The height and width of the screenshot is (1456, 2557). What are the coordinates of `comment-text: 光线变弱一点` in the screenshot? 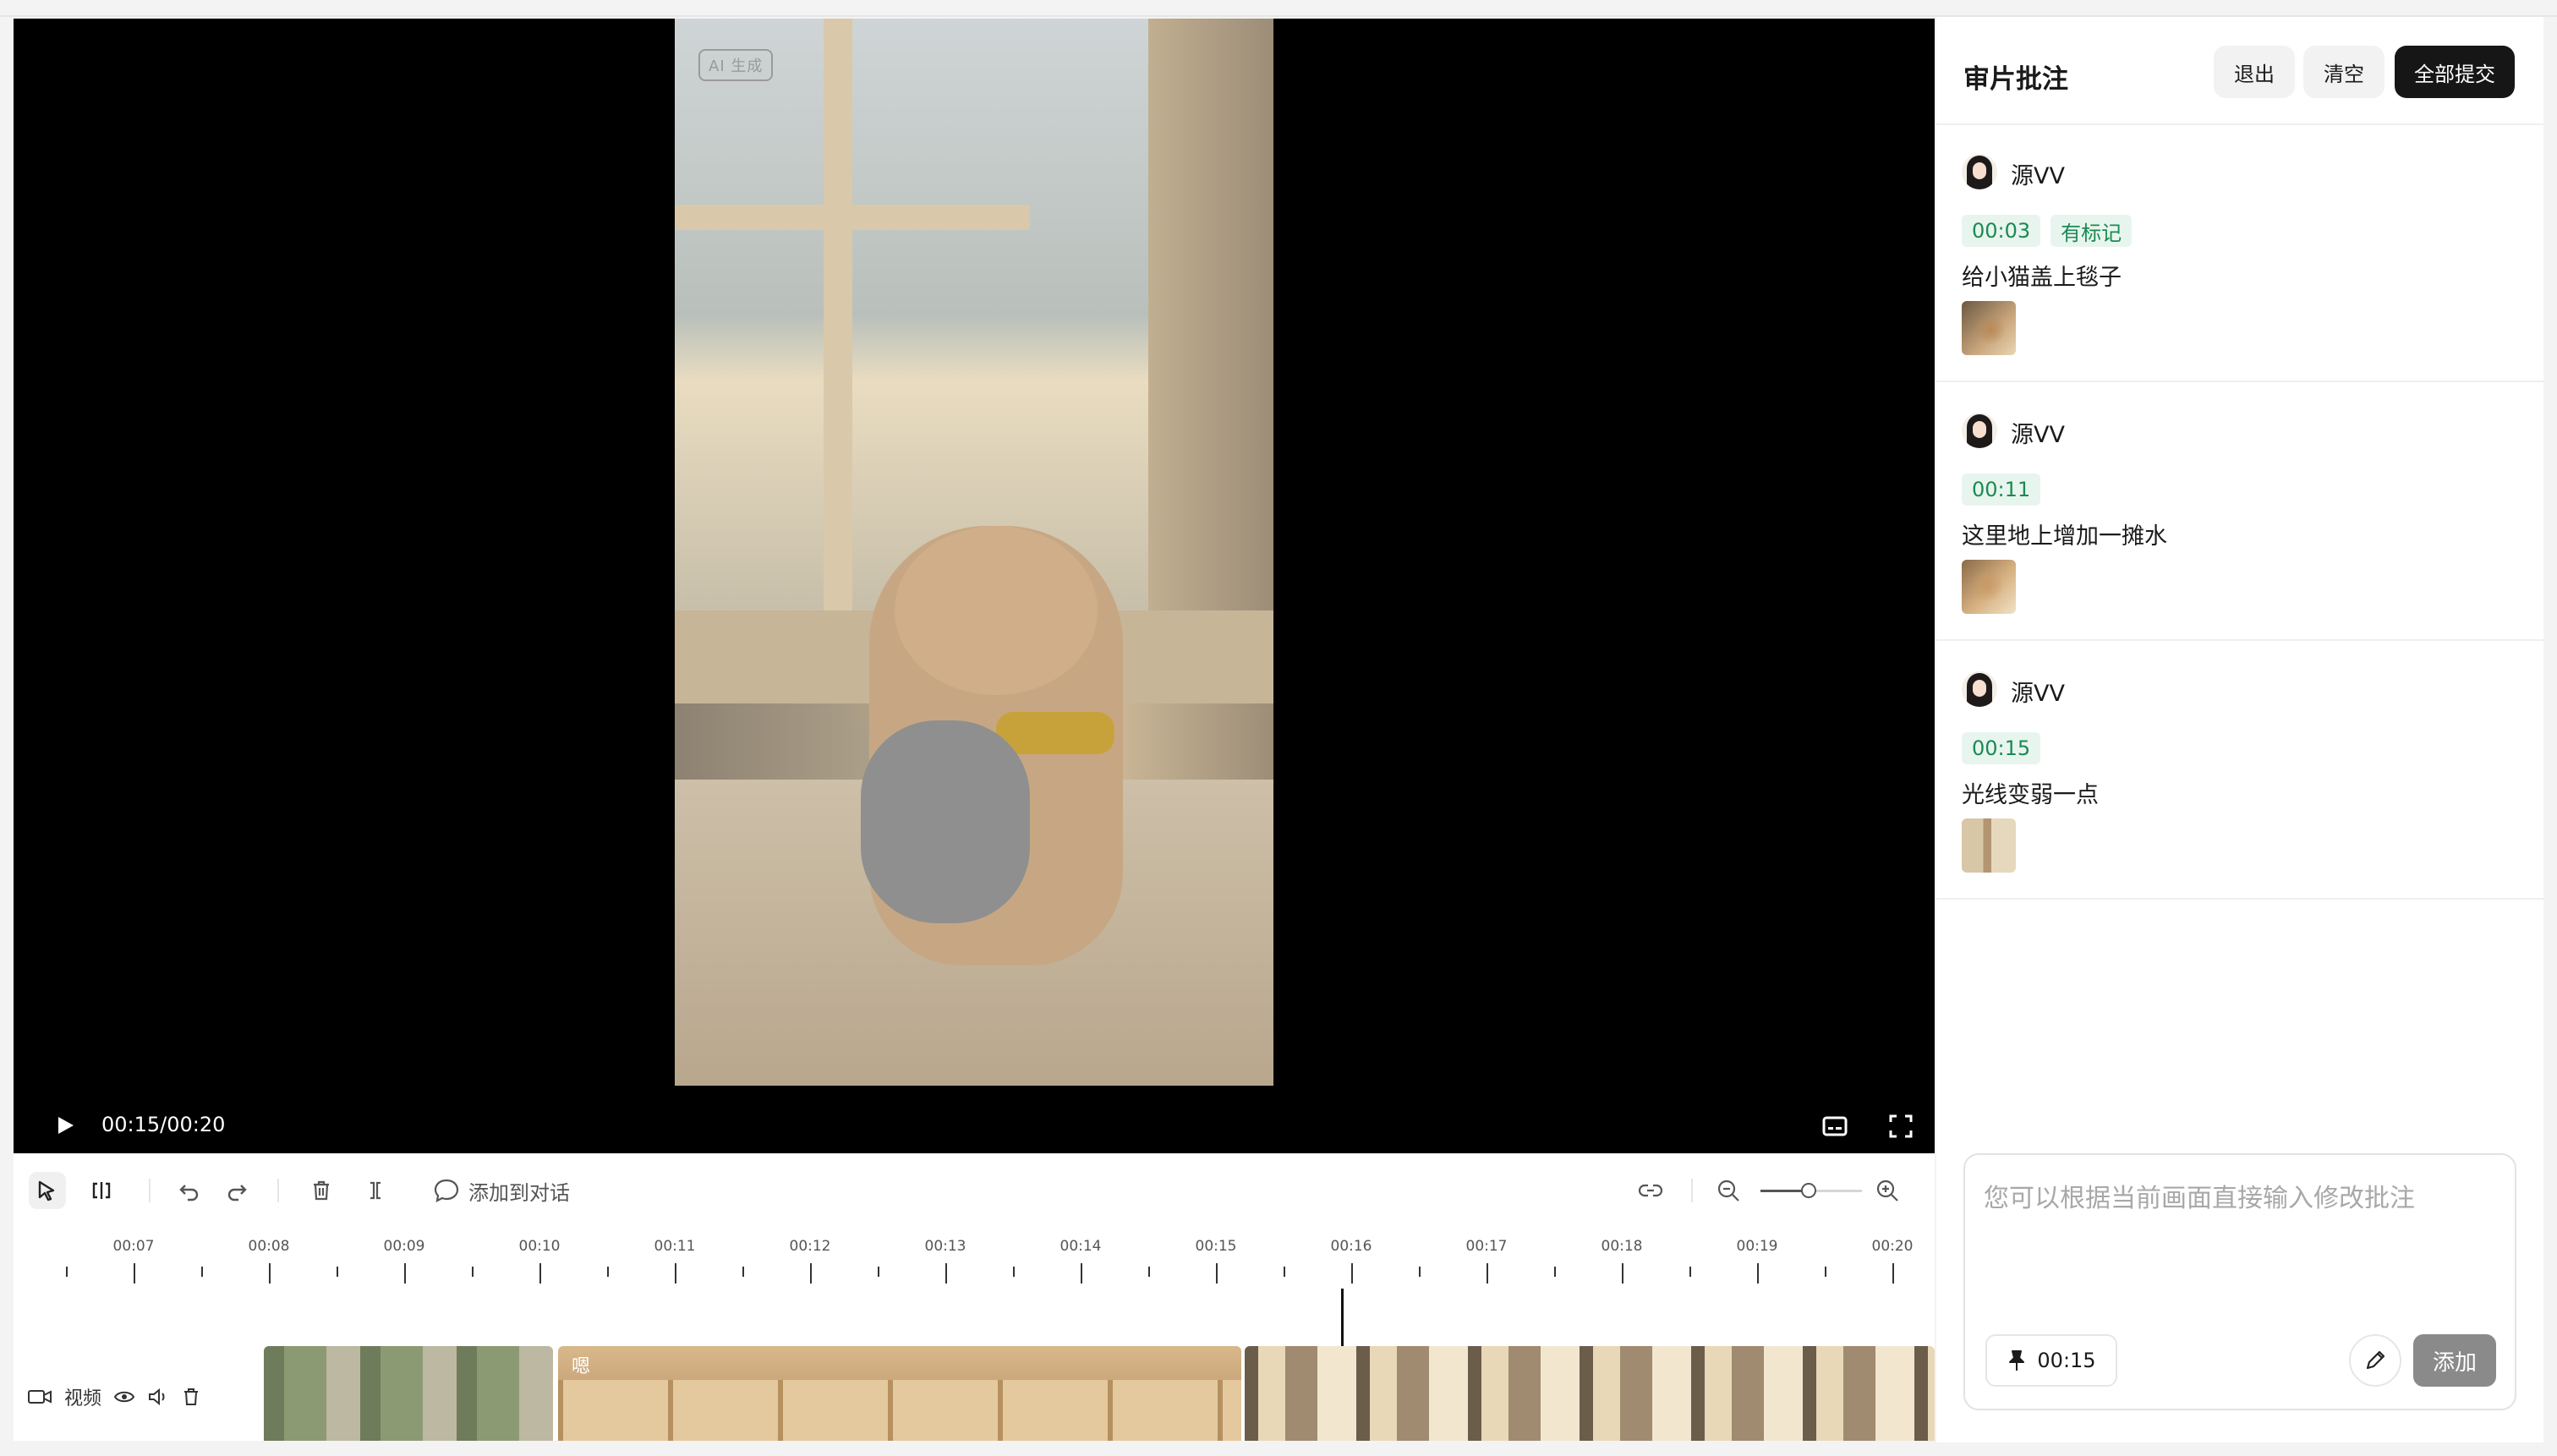 It's located at (2030, 795).